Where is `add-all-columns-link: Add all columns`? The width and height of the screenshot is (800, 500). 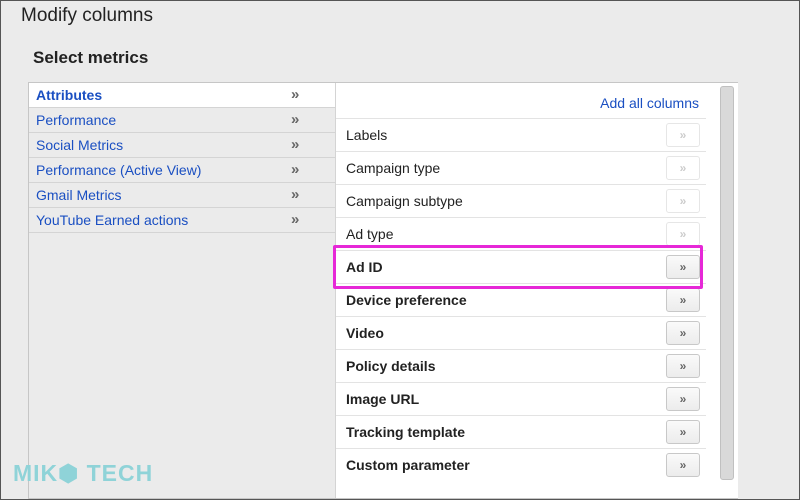
add-all-columns-link: Add all columns is located at coordinates (649, 103).